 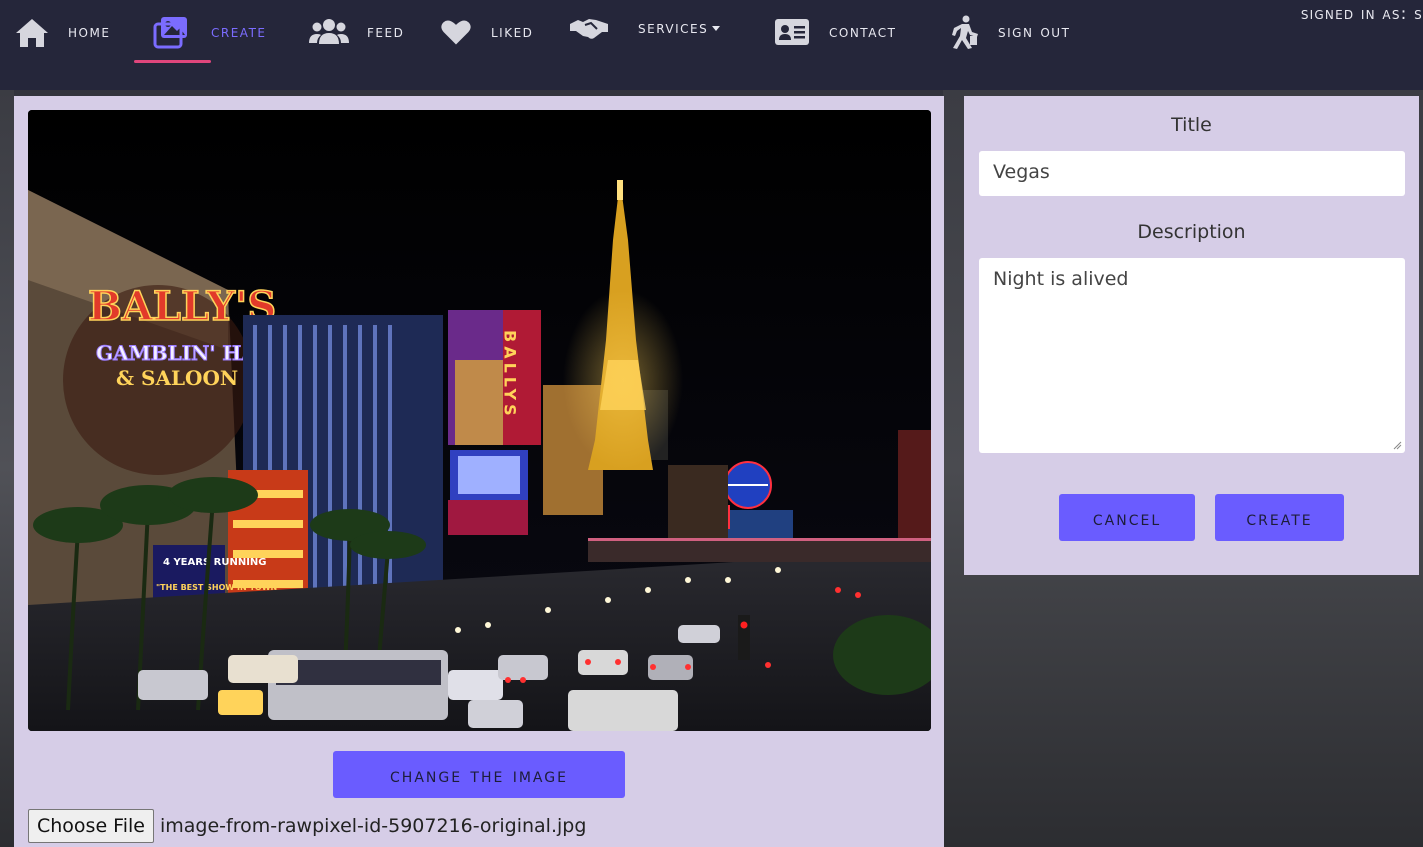 I want to click on nav-services: services, so click(x=645, y=30).